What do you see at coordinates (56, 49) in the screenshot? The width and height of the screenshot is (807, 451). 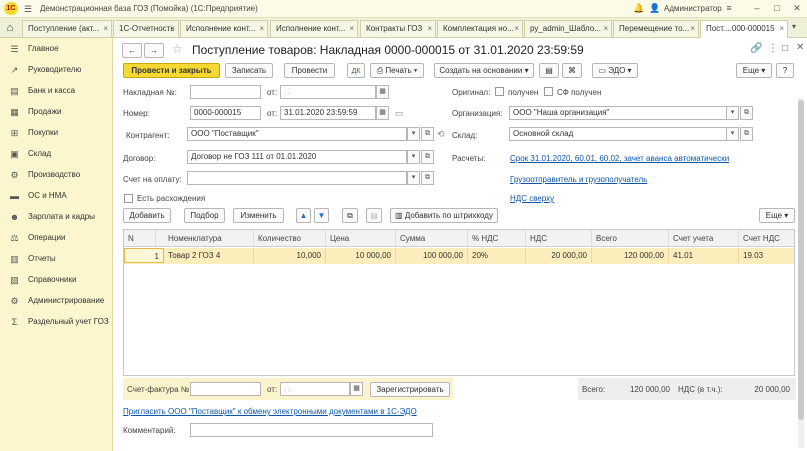 I see `sidebar-item-main: ☰ Главное` at bounding box center [56, 49].